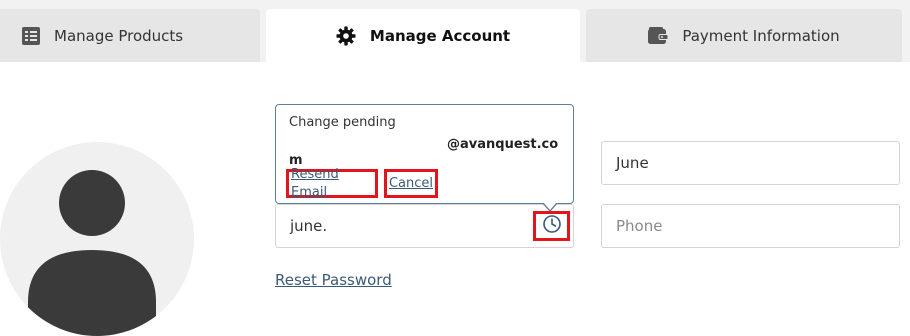 Image resolution: width=910 pixels, height=336 pixels. I want to click on popup-links: Resend Email Cancel, so click(362, 183).